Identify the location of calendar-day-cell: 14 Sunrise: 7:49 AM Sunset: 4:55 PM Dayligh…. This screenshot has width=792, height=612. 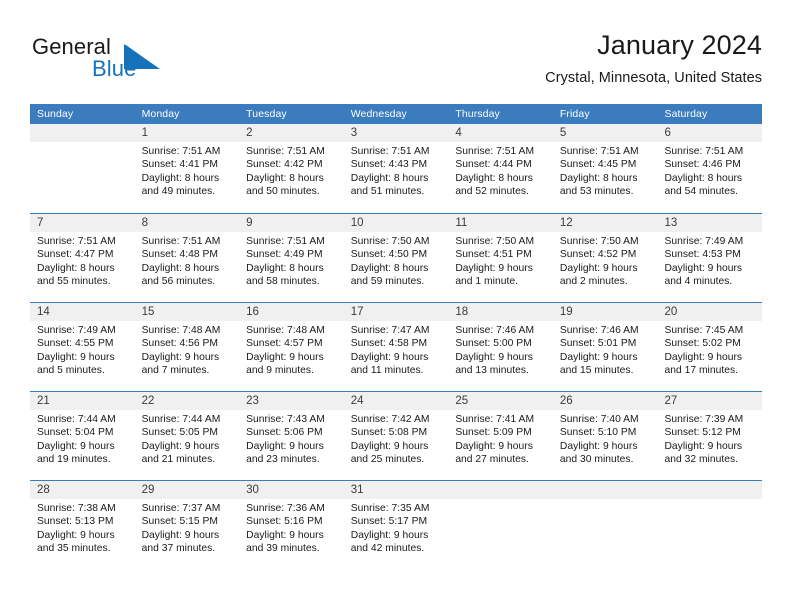
(82, 347).